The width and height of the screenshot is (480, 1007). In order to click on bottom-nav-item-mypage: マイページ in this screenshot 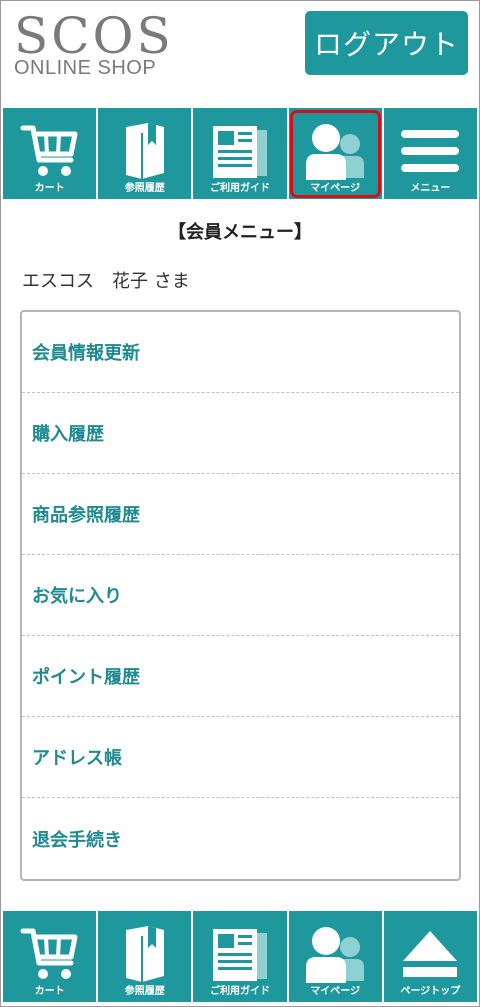, I will do `click(335, 956)`.